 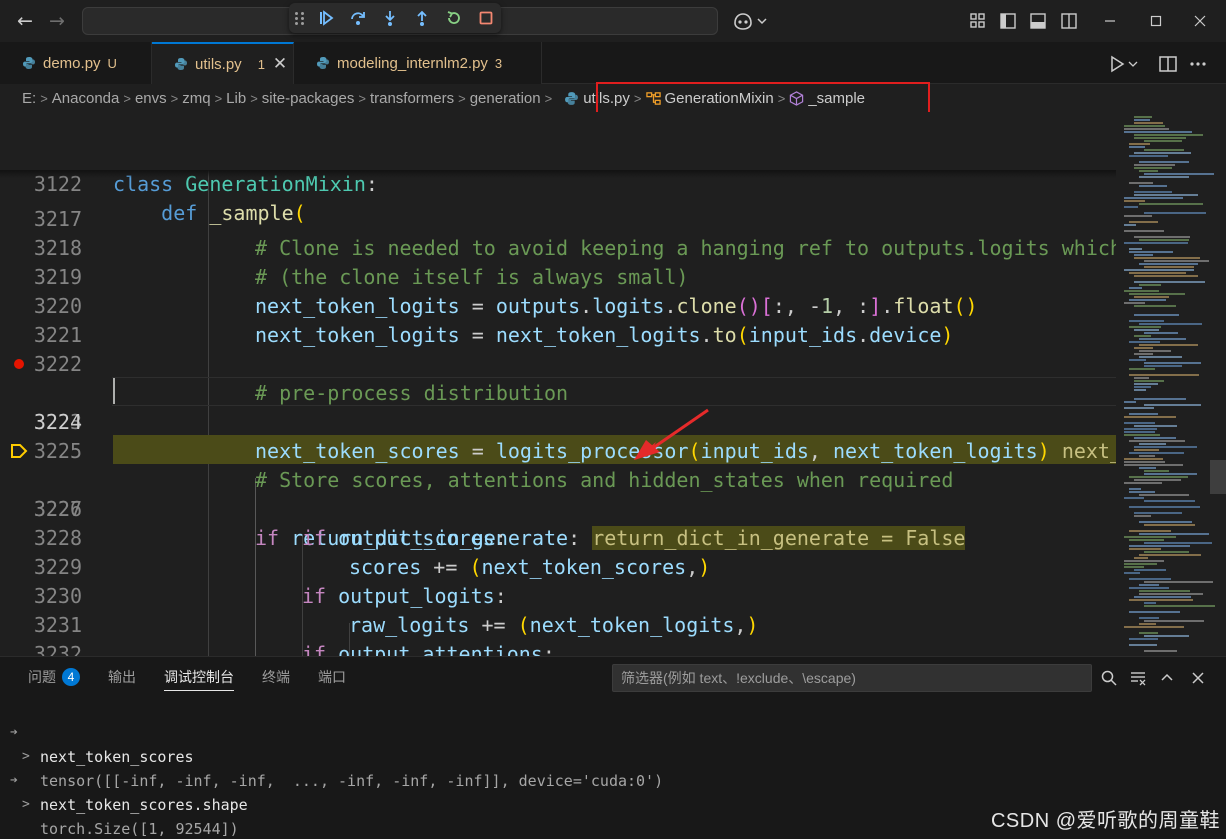 I want to click on step-over-icon, so click(x=358, y=18).